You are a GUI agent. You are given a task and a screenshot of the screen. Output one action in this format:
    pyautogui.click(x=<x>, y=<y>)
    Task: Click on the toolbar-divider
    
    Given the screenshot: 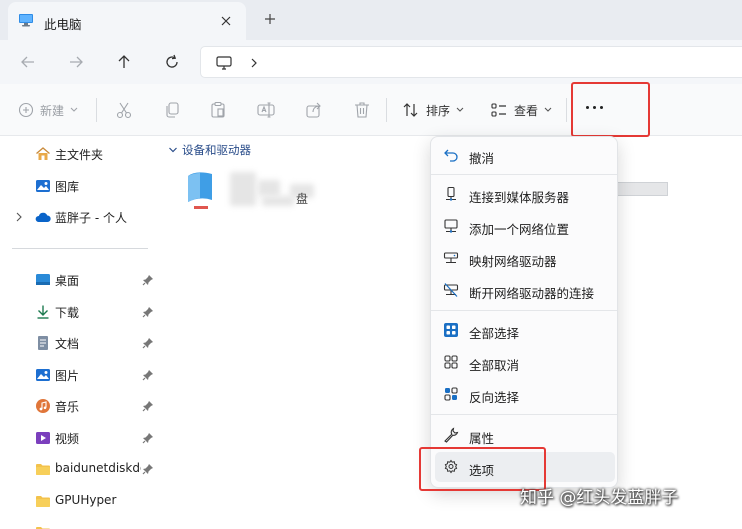 What is the action you would take?
    pyautogui.click(x=566, y=110)
    